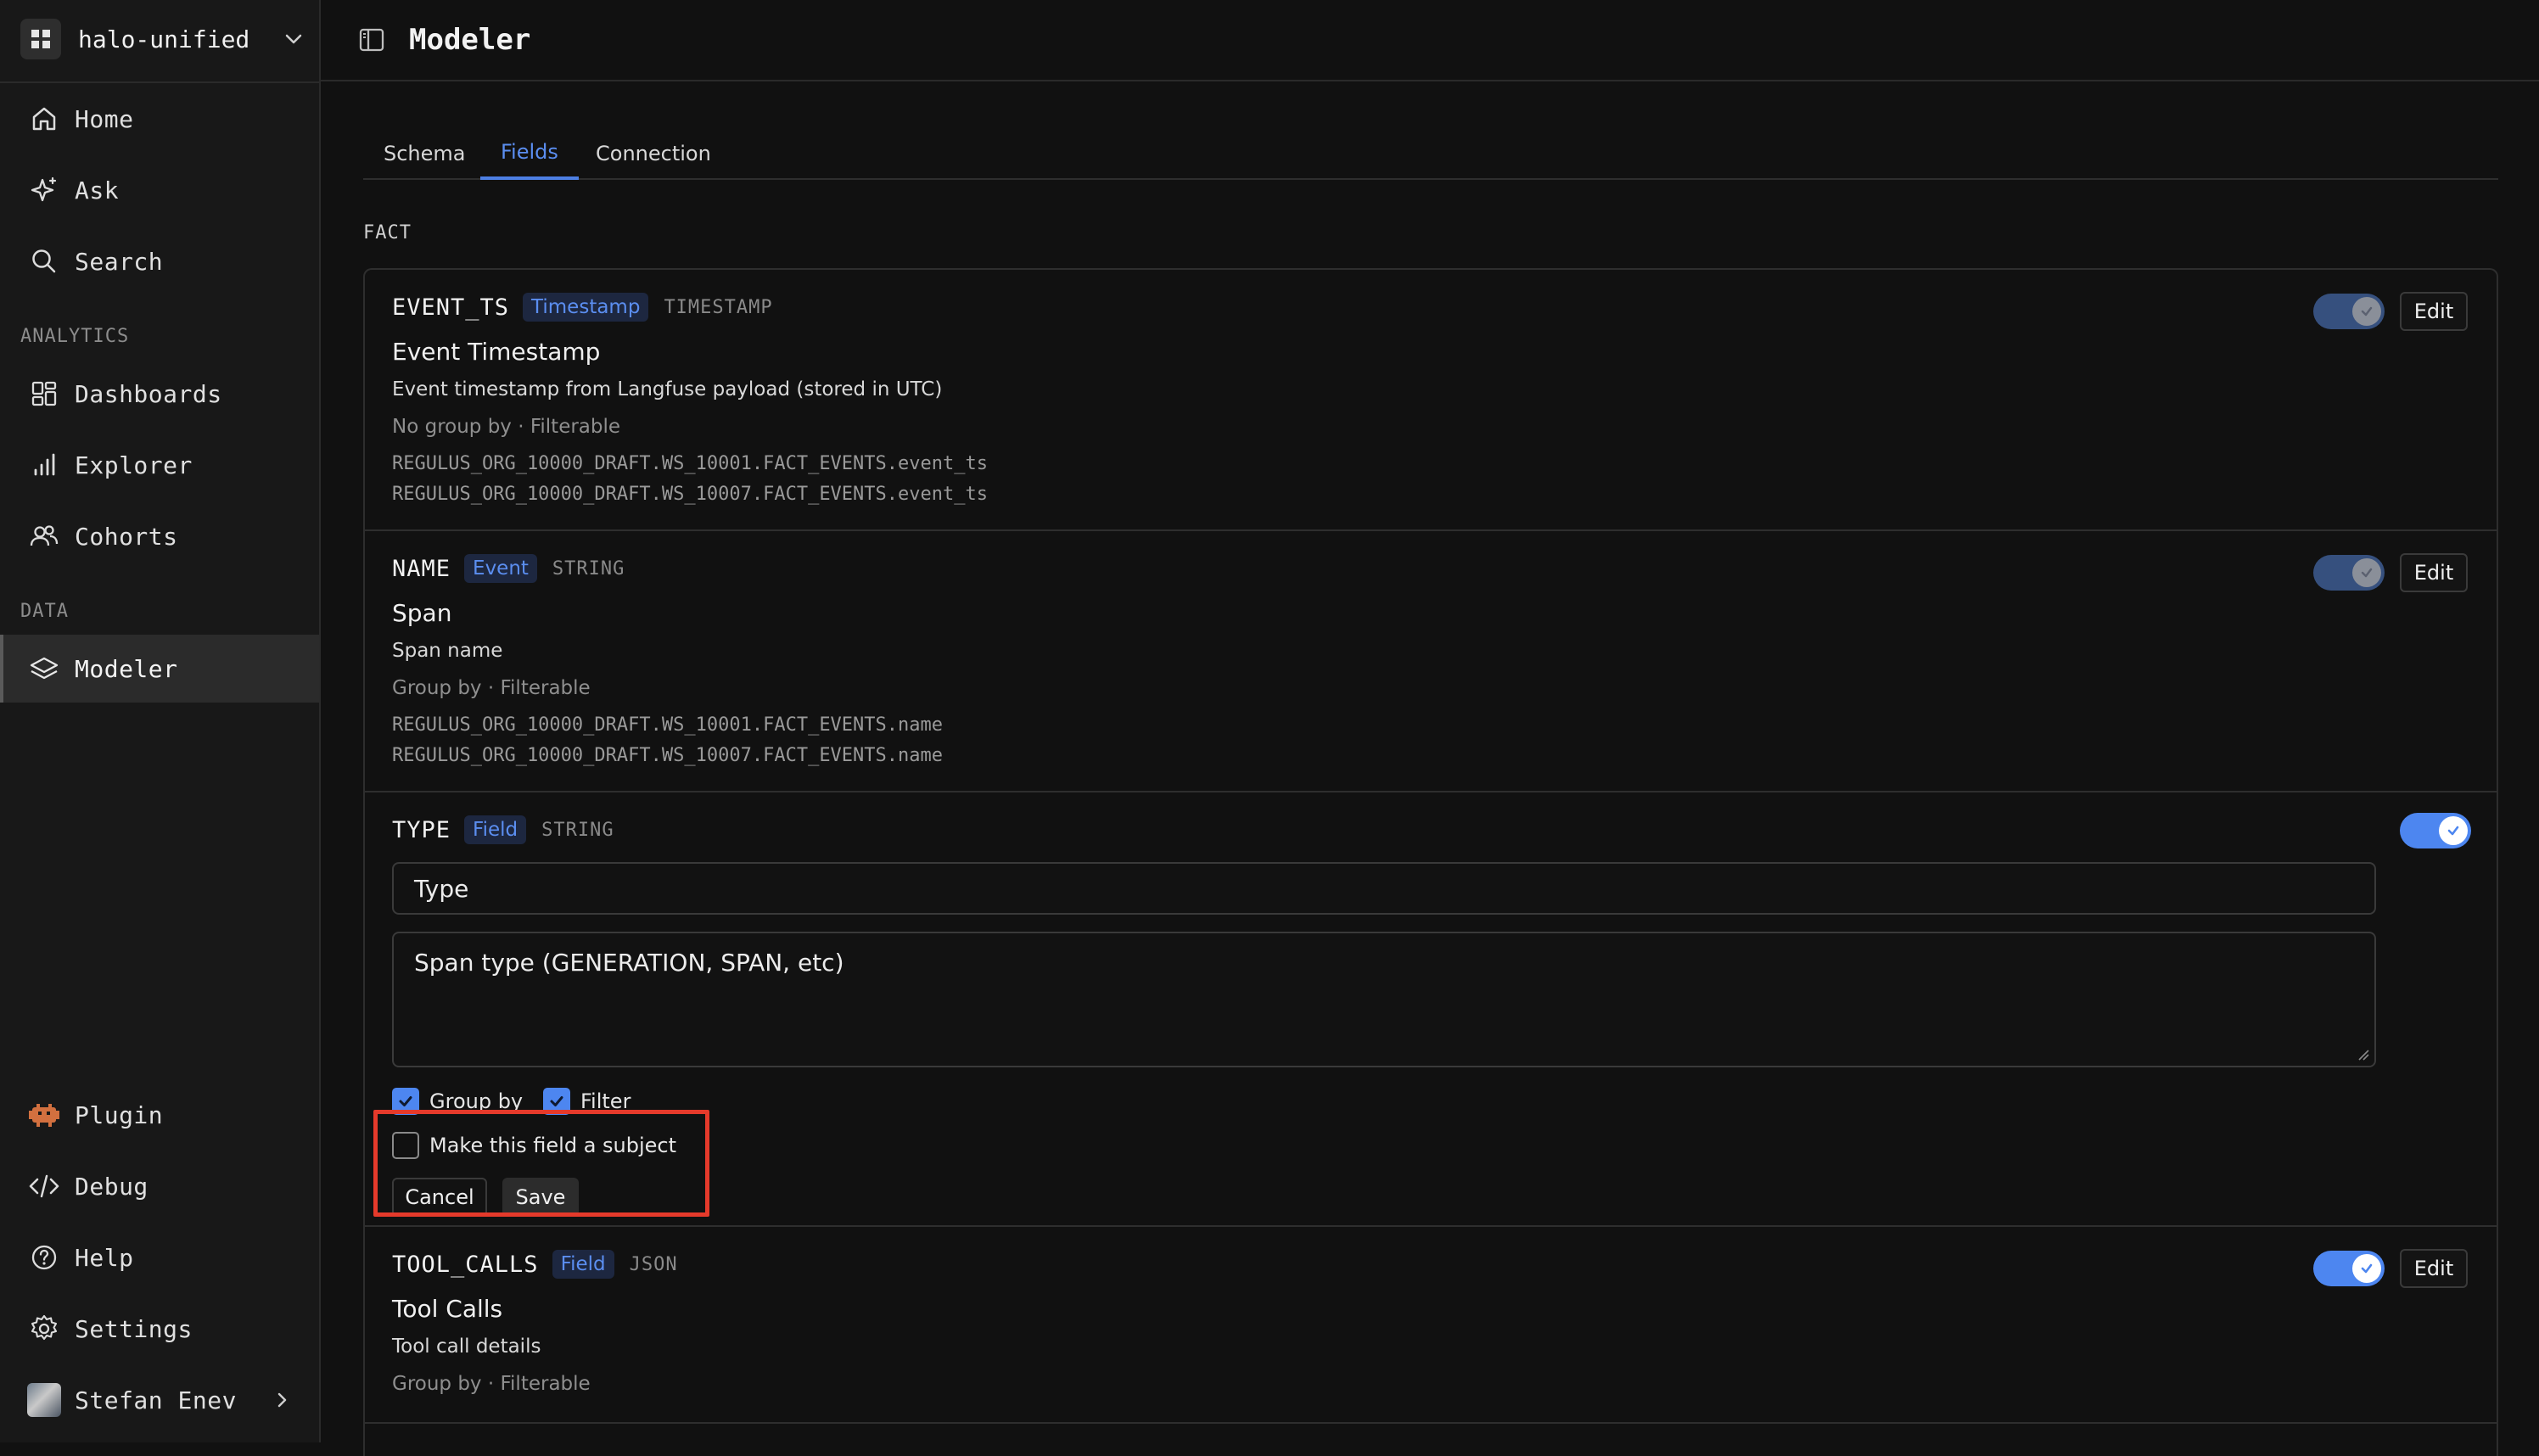  I want to click on sidebar-item-home: Home, so click(159, 119).